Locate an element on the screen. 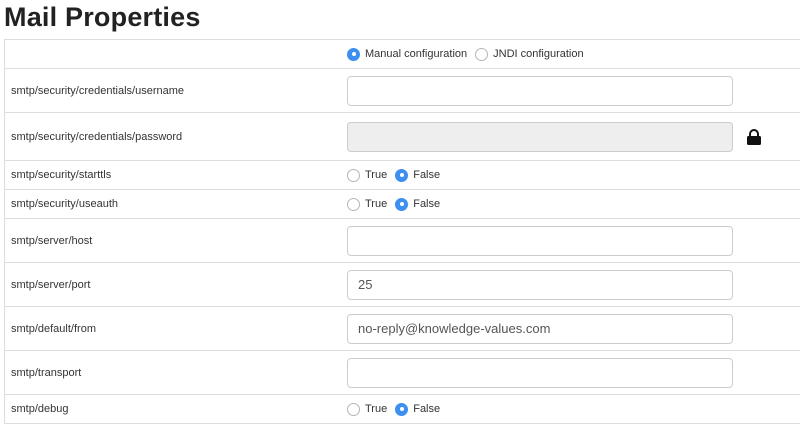  useauth-true-label: True is located at coordinates (376, 204).